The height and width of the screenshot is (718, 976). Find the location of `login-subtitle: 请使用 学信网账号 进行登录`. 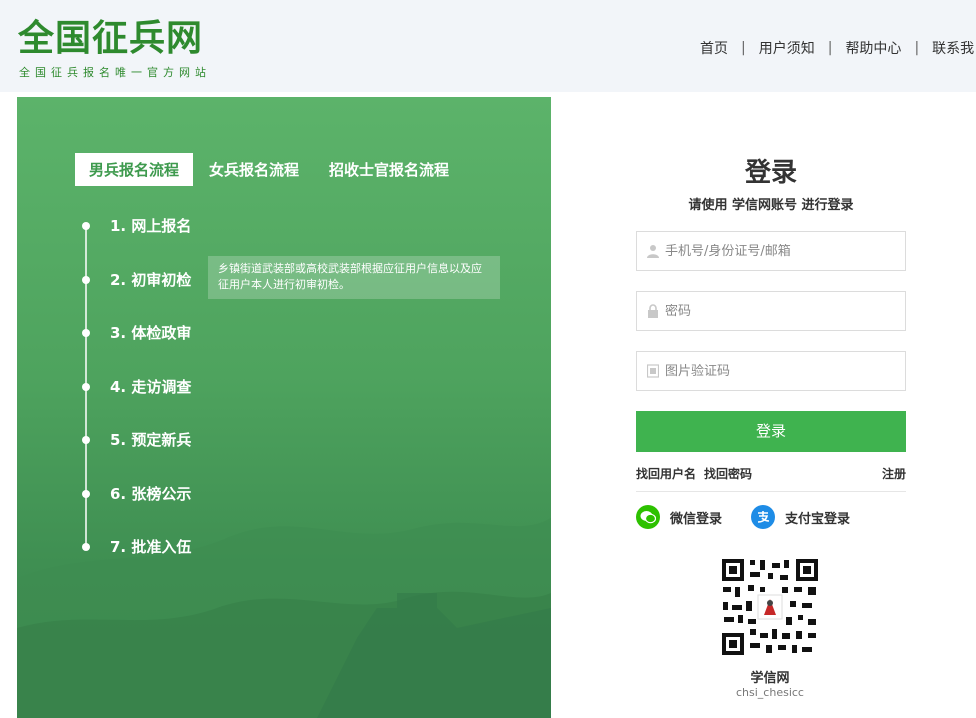

login-subtitle: 请使用 学信网账号 进行登录 is located at coordinates (771, 205).